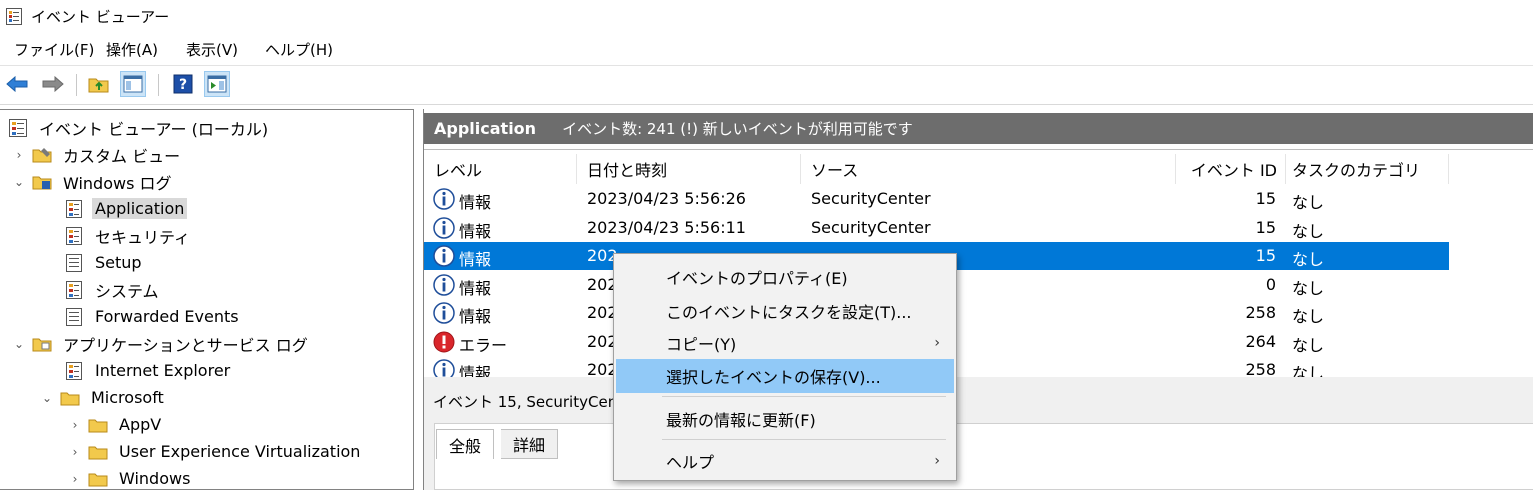  I want to click on tree-item-apps-services-logs: ⌄ アプリケーションとサービス ログ, so click(161, 343).